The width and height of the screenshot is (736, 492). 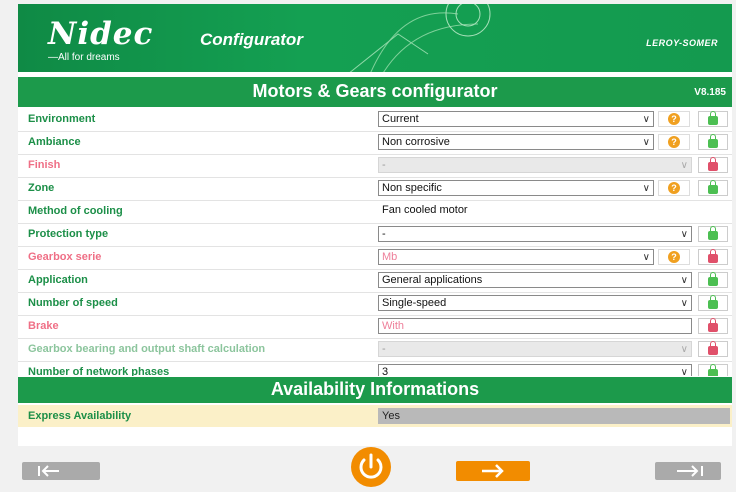 I want to click on form-row: Gearbox serie Mb ∨?, so click(x=375, y=258).